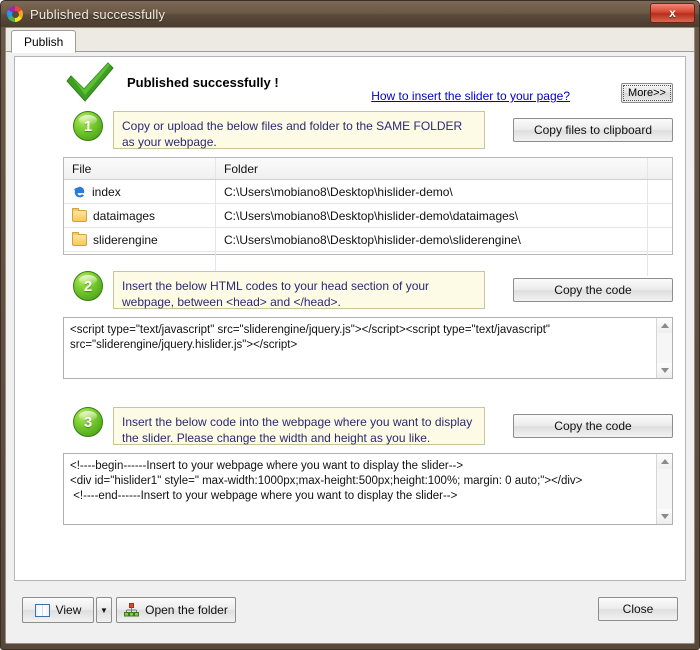 The width and height of the screenshot is (700, 650). What do you see at coordinates (88, 126) in the screenshot?
I see `step-1-badge: 1` at bounding box center [88, 126].